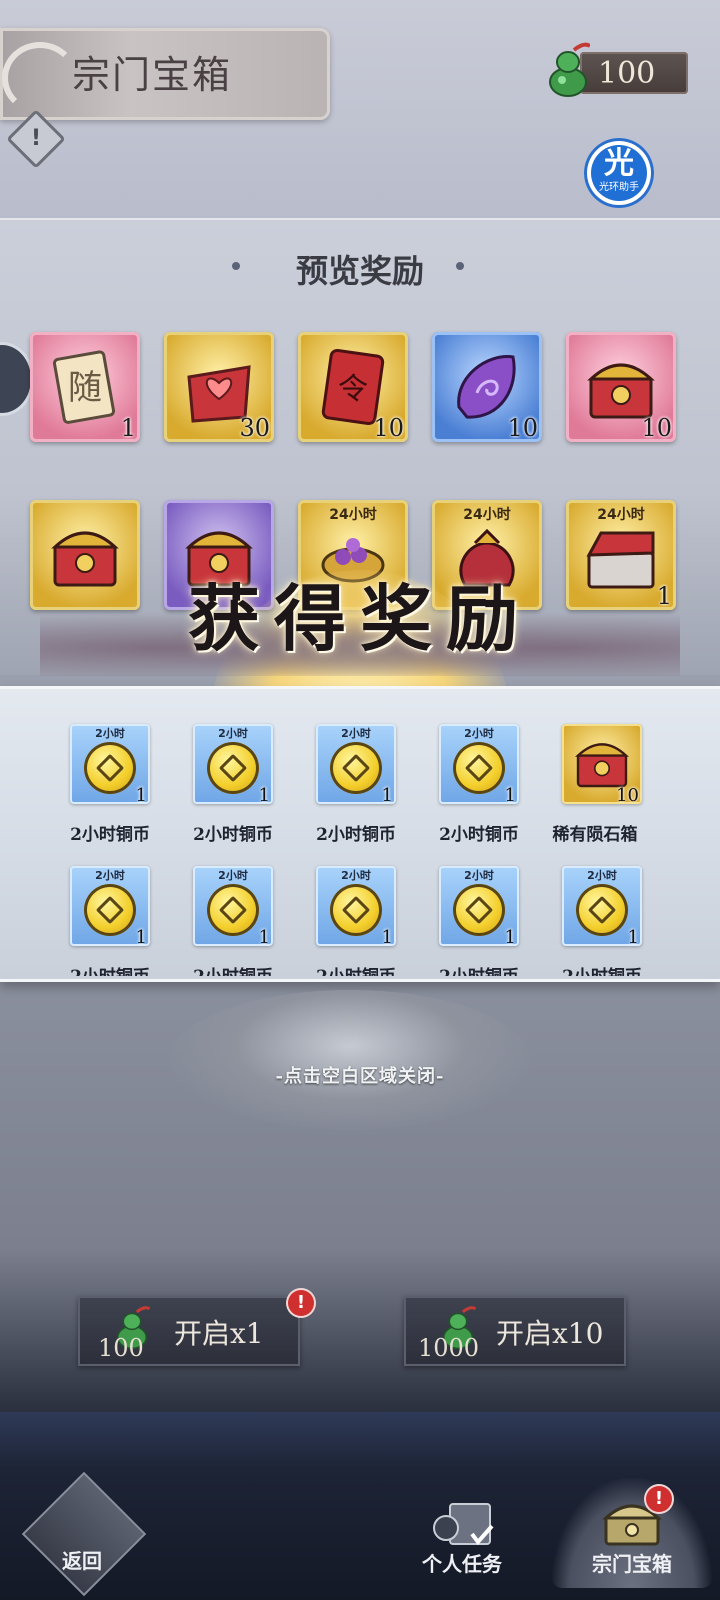 The width and height of the screenshot is (720, 1600). Describe the element at coordinates (360, 1075) in the screenshot. I see `close-hint: -点击空白区域关闭-` at that location.